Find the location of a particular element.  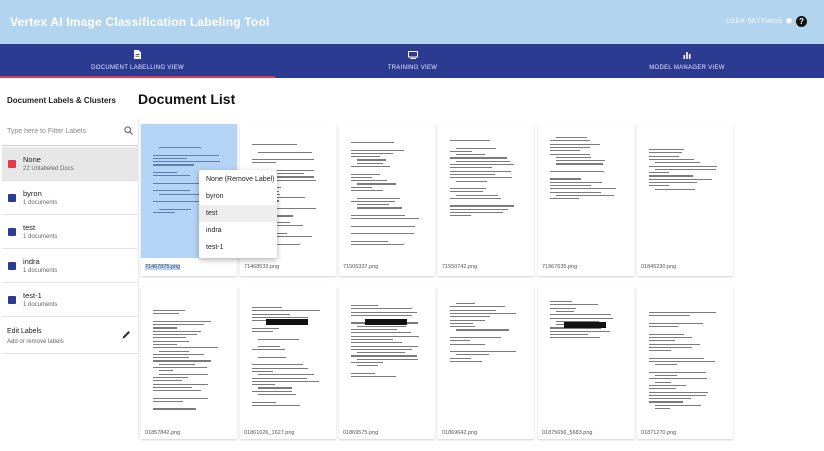

document-card: 01869642.png is located at coordinates (486, 363).